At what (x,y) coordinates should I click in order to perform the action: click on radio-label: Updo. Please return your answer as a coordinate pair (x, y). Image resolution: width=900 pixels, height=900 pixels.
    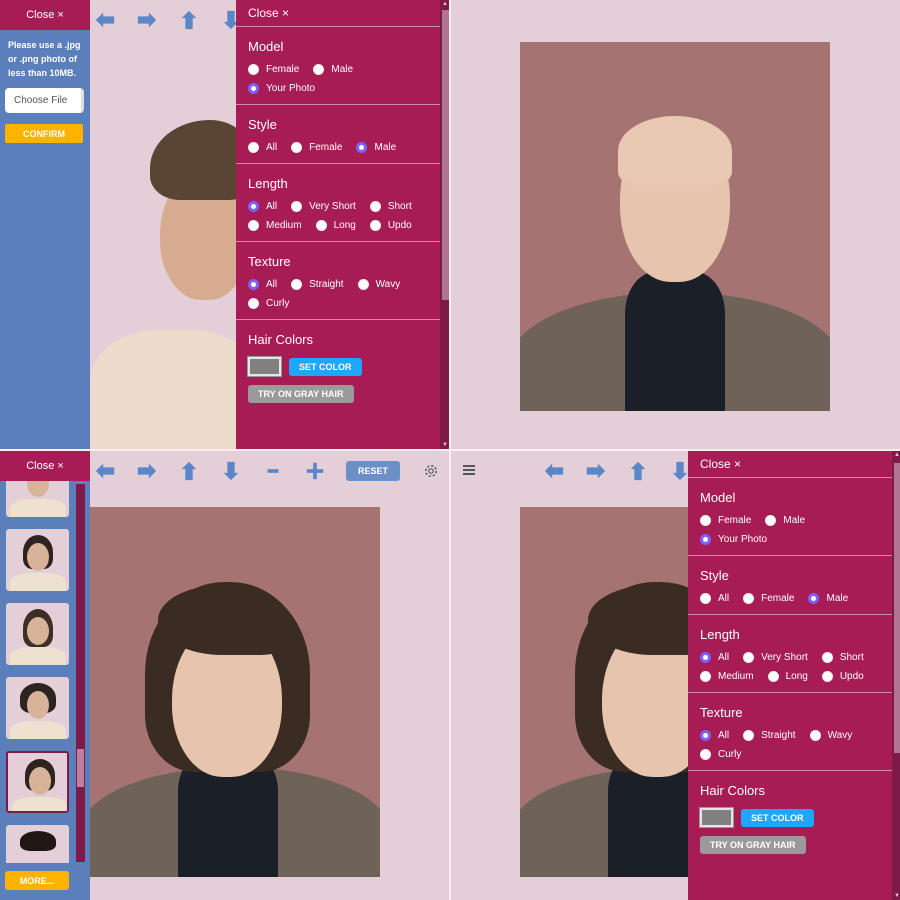
    Looking at the image, I should click on (851, 676).